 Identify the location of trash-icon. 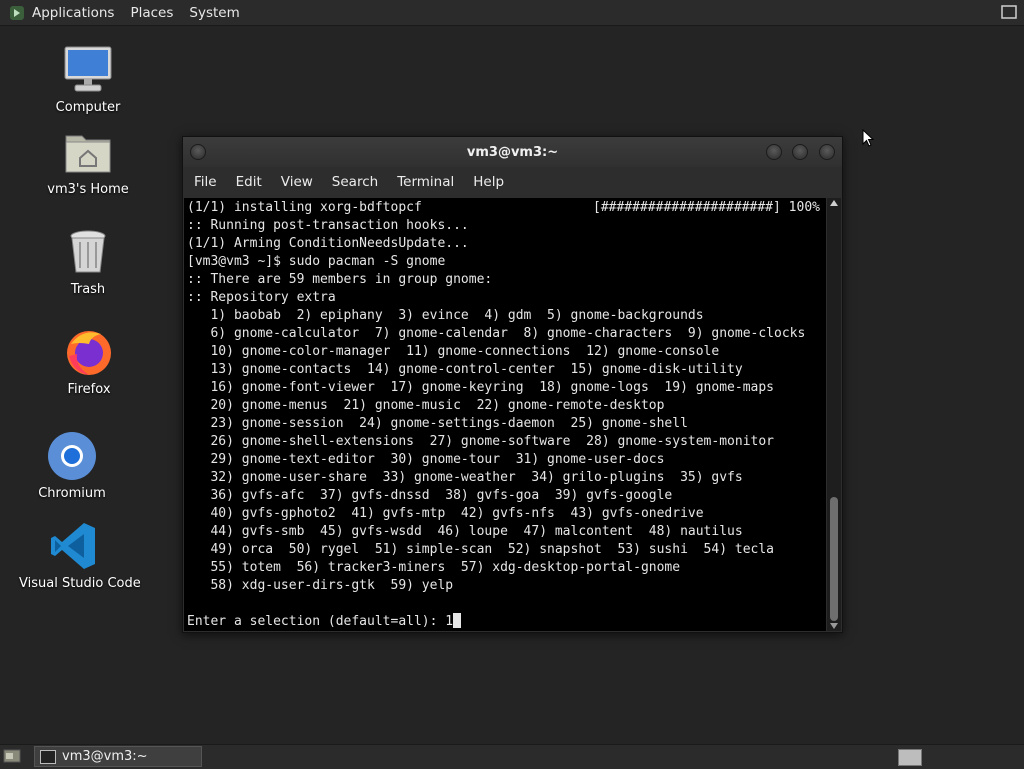
(88, 252).